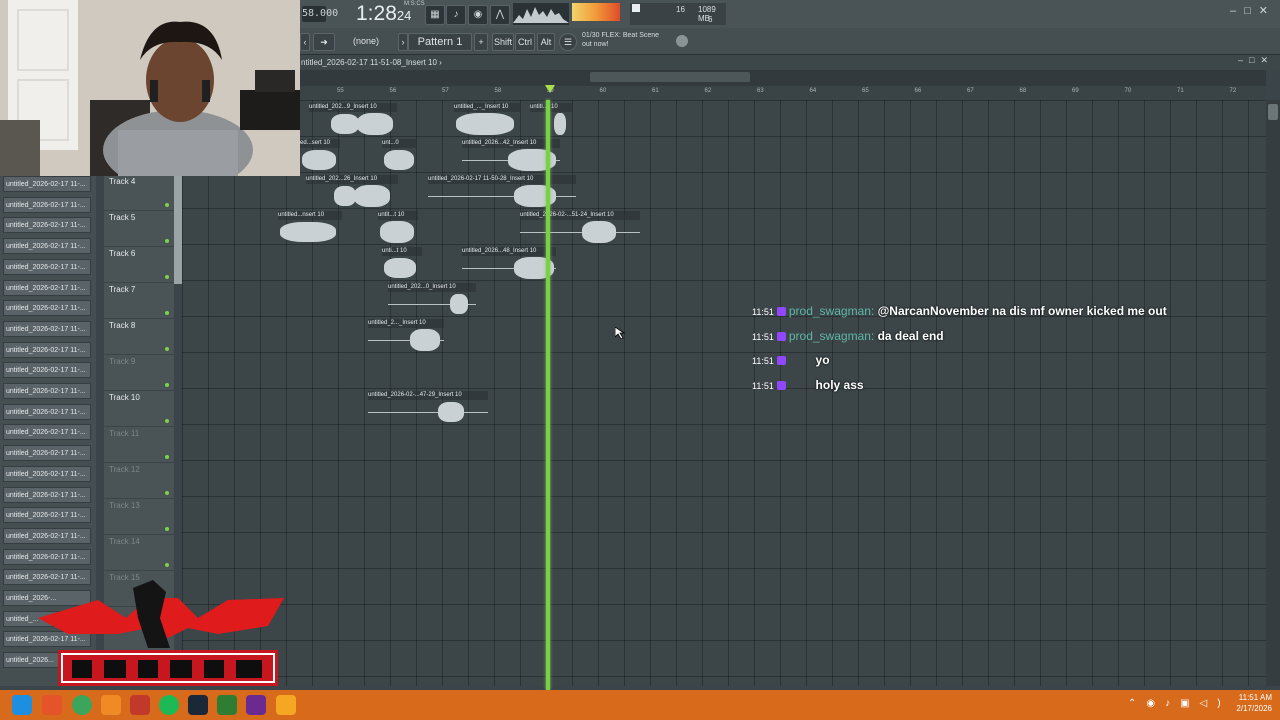 The width and height of the screenshot is (1280, 720). I want to click on audio-clip: ed...sert 10, so click(320, 156).